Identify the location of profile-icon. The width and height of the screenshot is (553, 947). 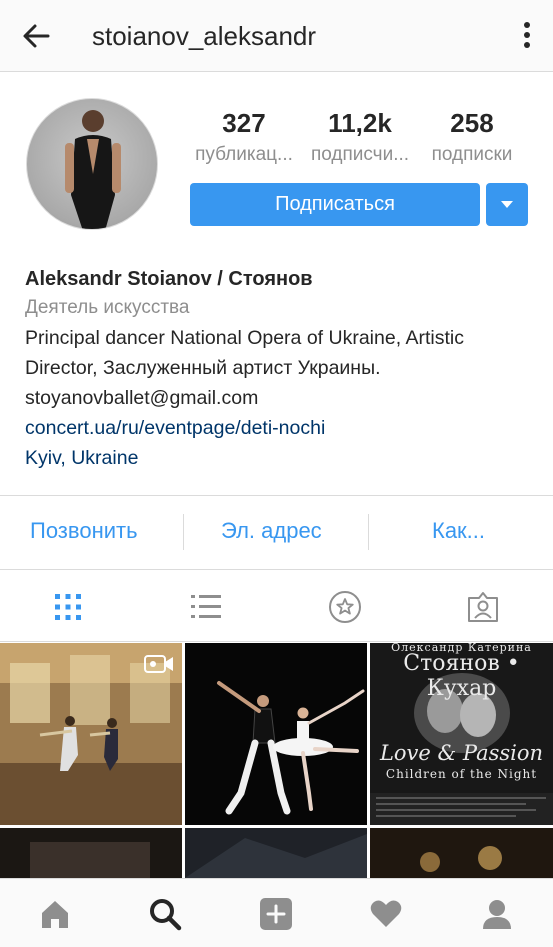
(497, 914).